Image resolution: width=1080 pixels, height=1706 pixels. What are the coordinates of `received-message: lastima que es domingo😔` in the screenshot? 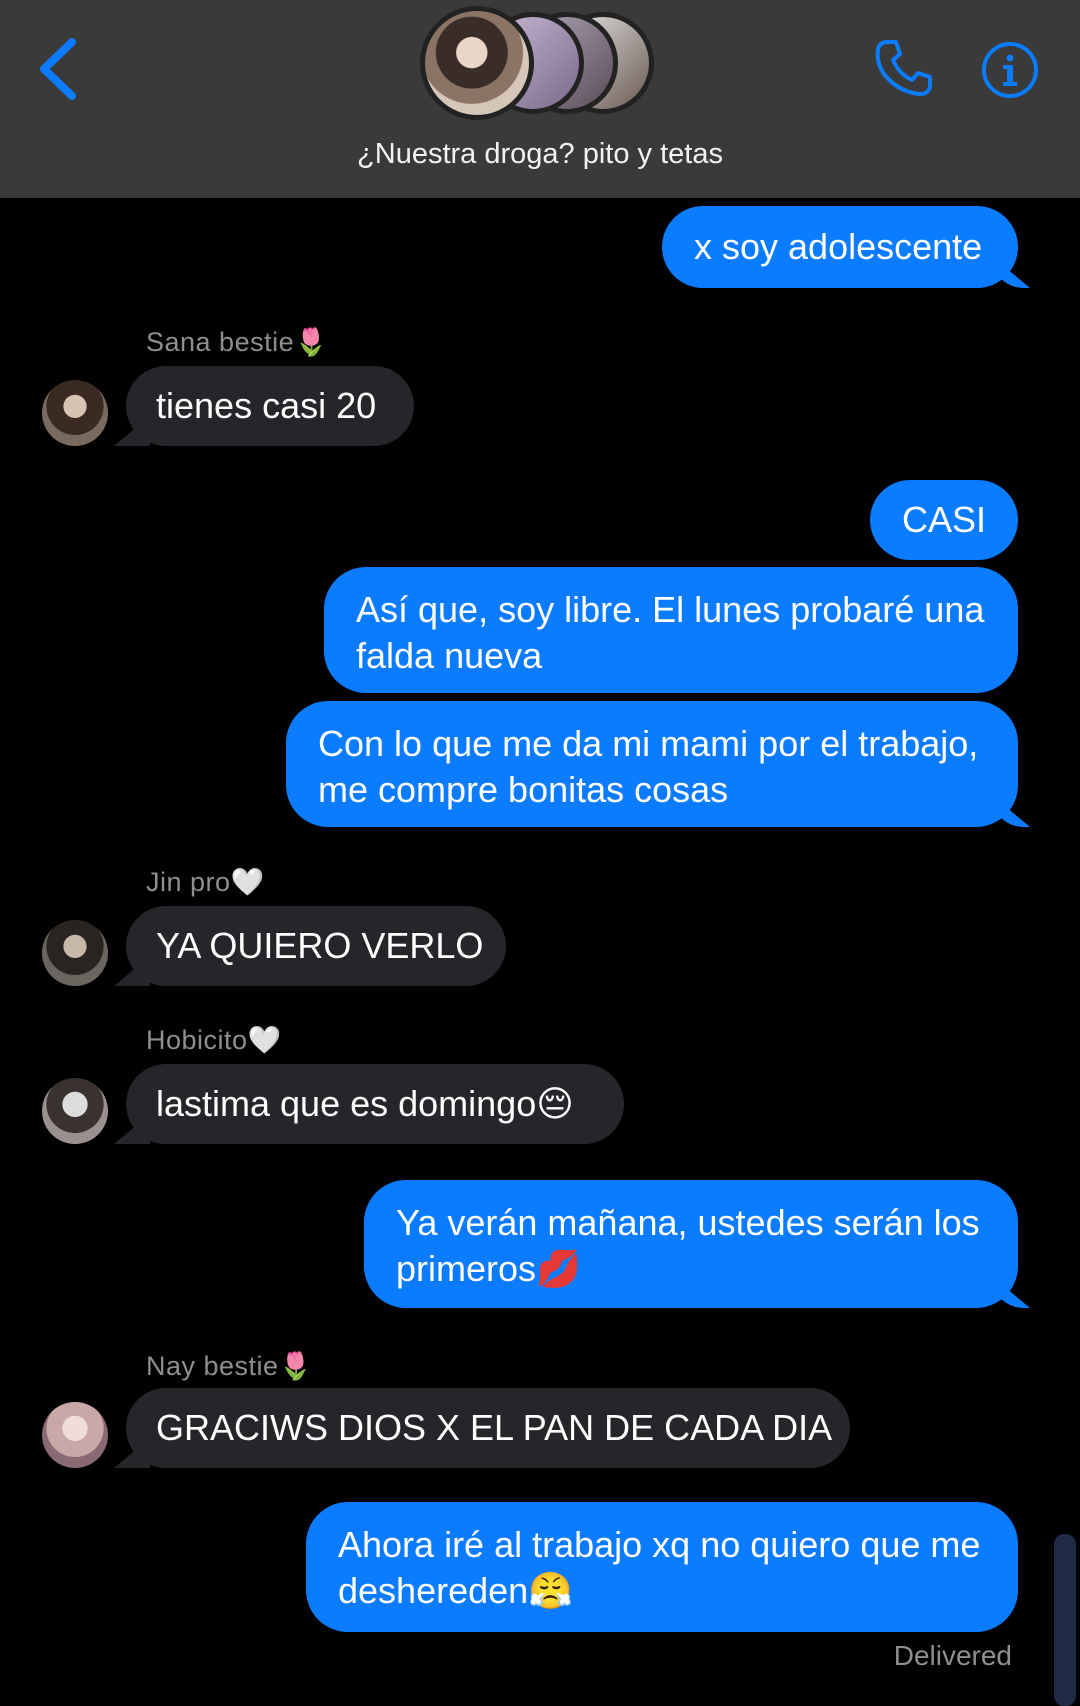 It's located at (375, 1104).